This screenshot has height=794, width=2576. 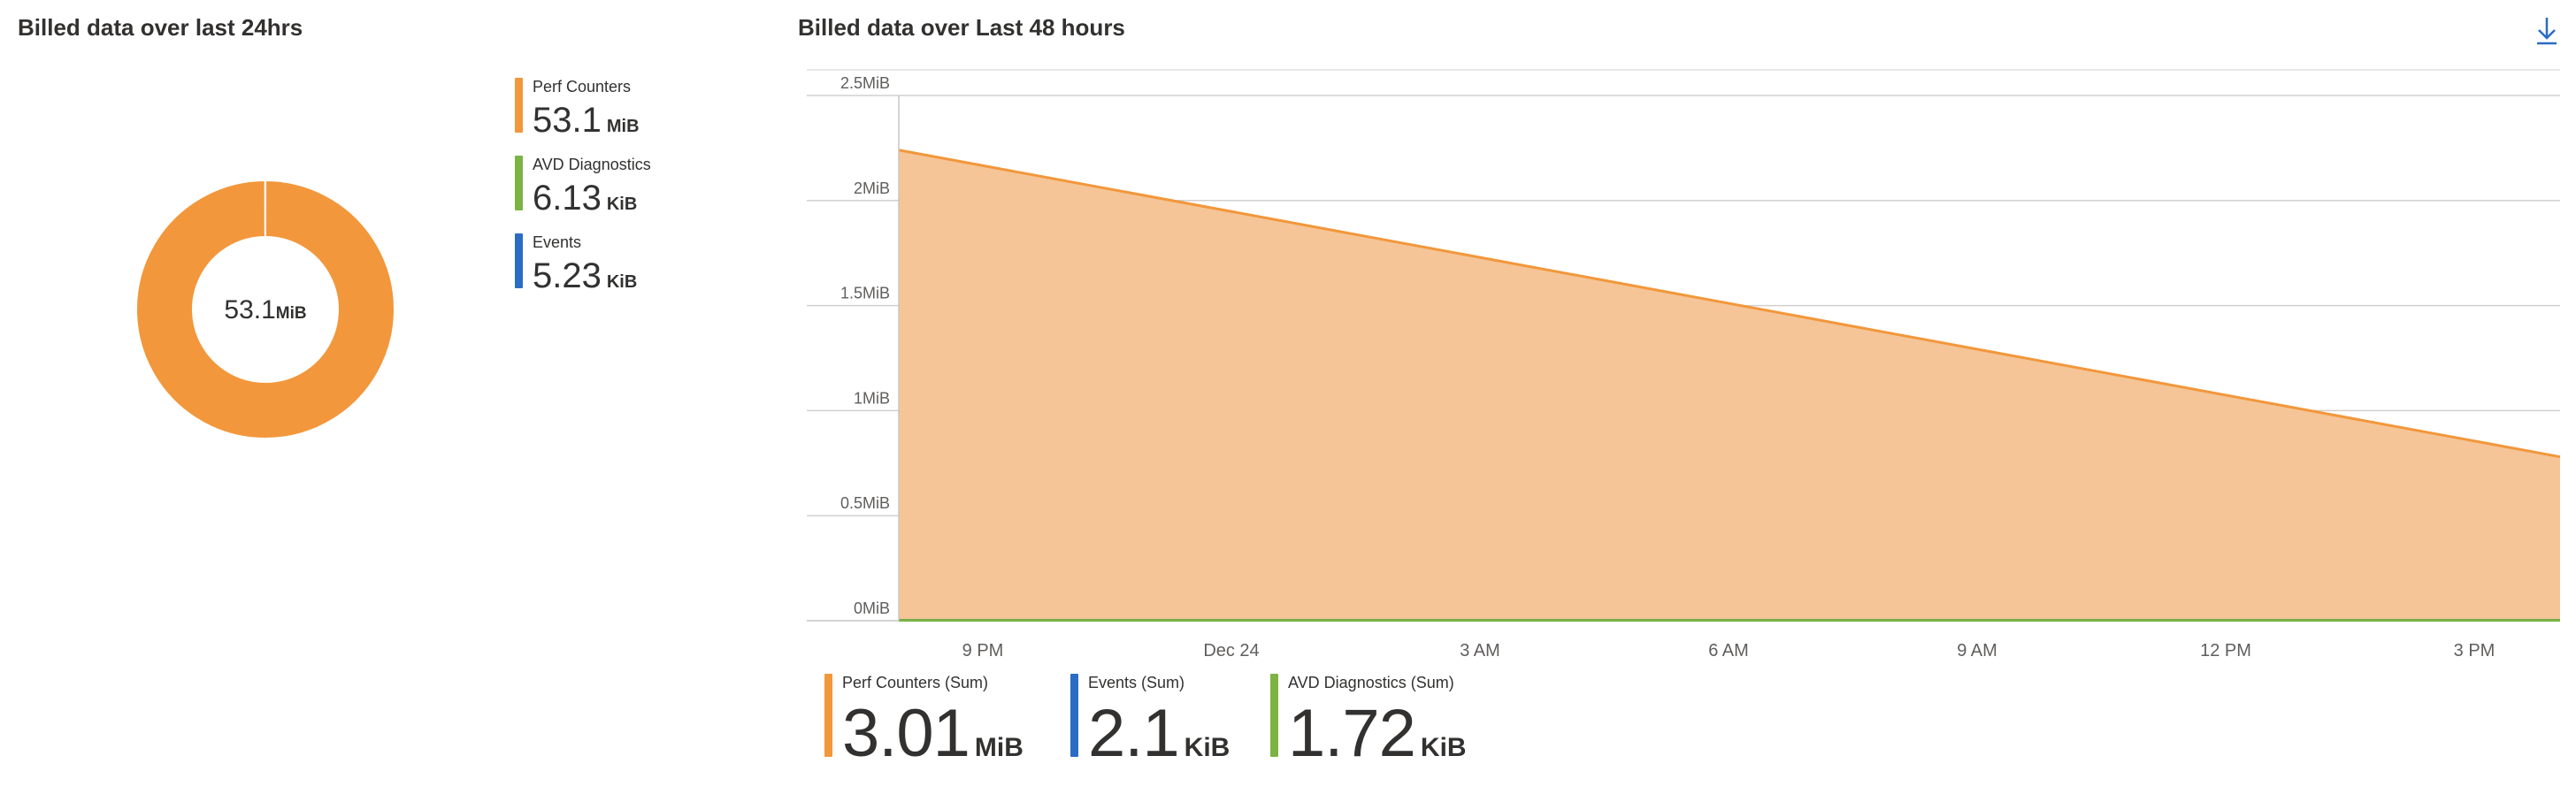 I want to click on x-tick-label: 3 PM, so click(x=2475, y=650).